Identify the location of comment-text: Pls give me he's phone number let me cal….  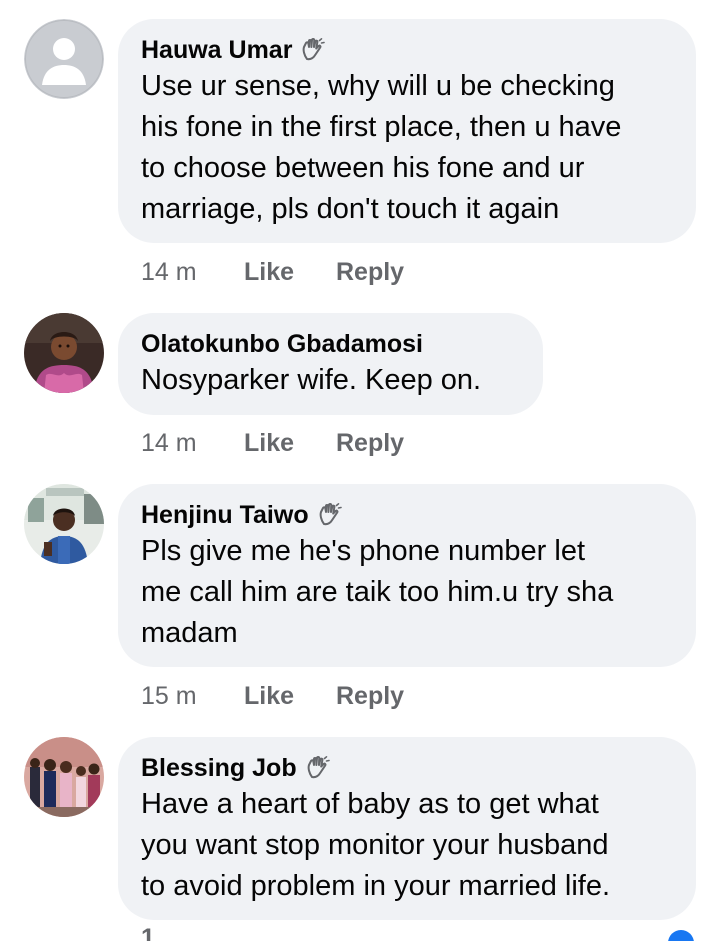
(377, 592).